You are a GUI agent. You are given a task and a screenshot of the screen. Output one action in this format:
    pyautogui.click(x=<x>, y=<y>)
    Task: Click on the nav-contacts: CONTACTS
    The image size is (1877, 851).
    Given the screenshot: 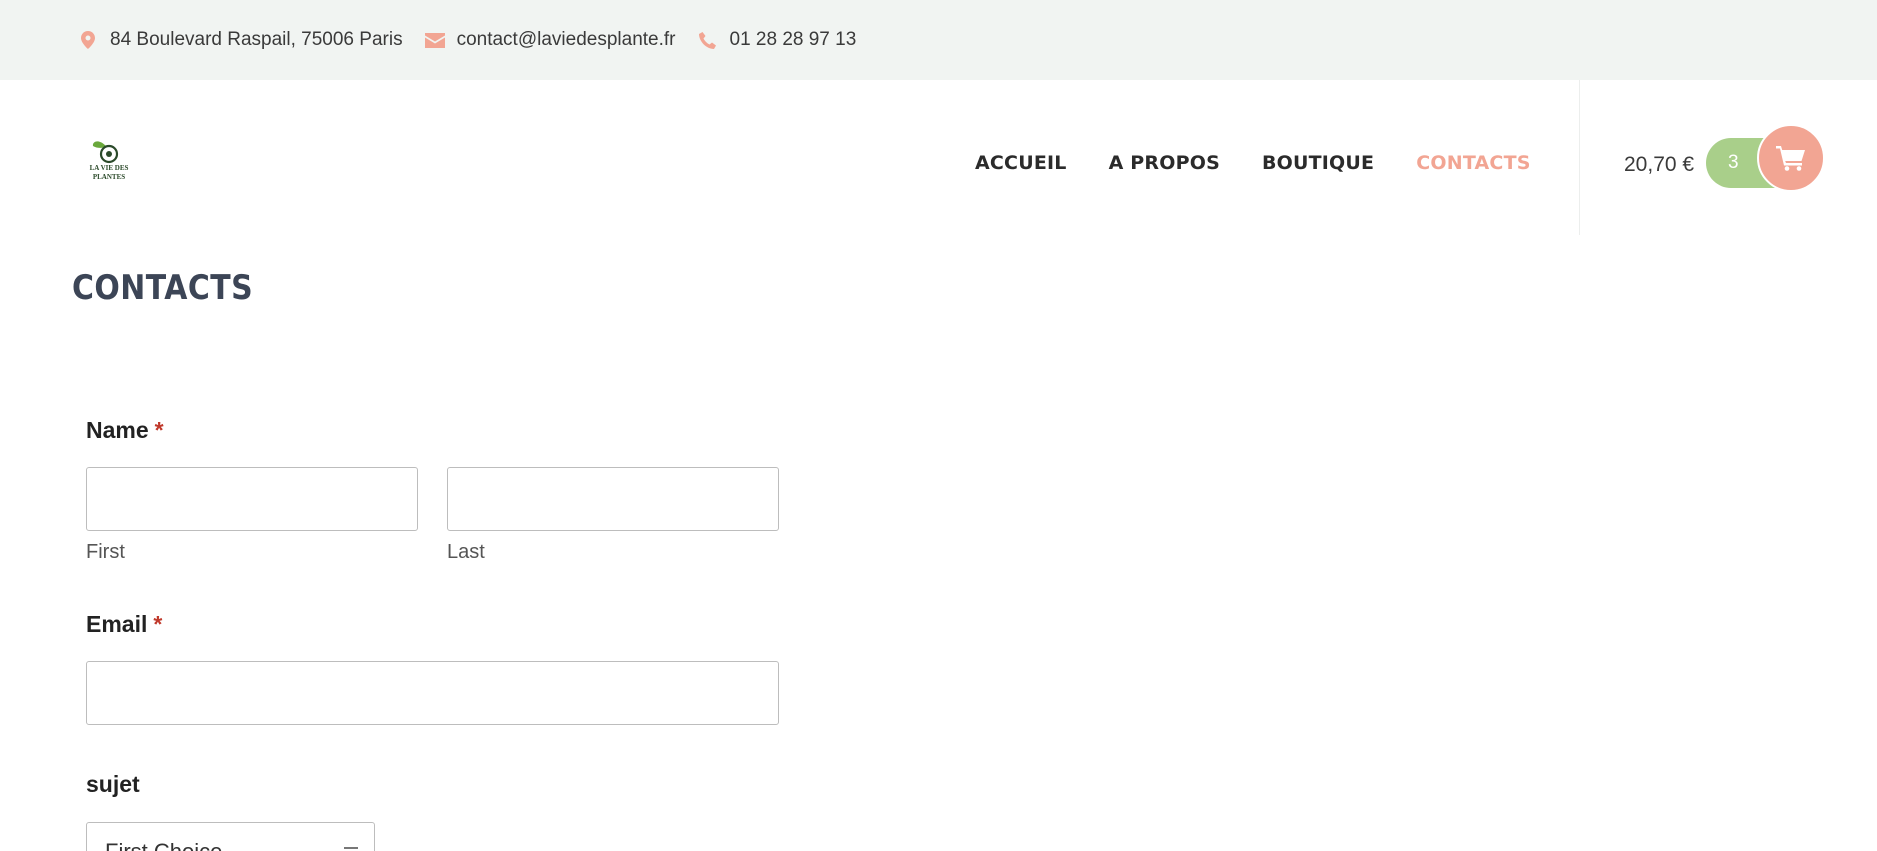 What is the action you would take?
    pyautogui.click(x=1473, y=163)
    